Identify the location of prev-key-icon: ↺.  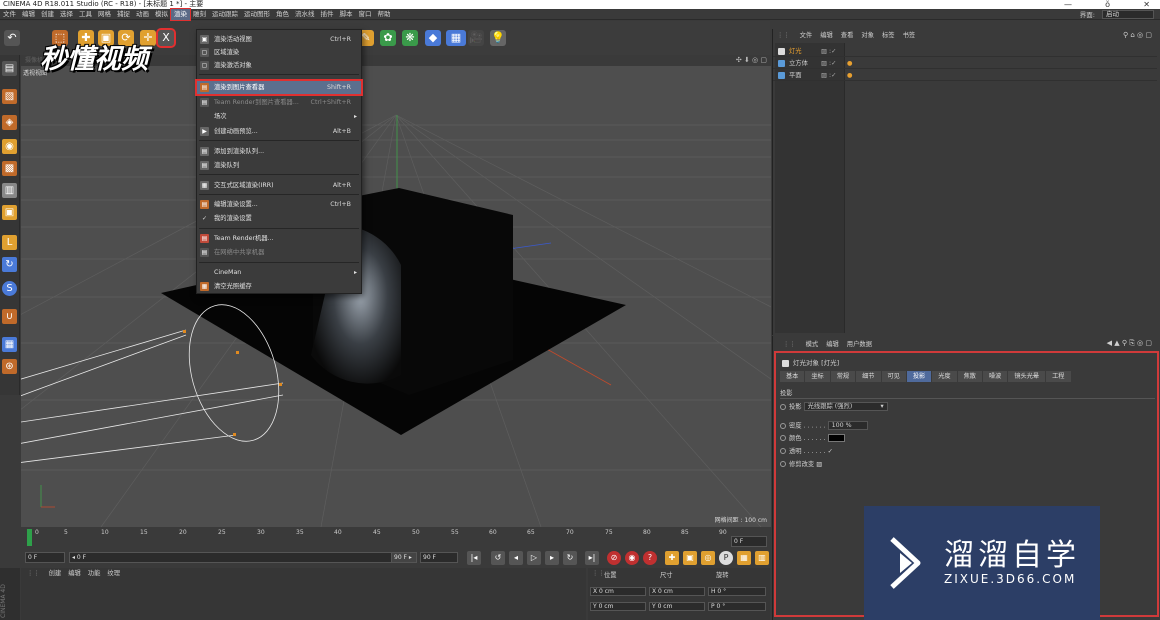
(498, 558).